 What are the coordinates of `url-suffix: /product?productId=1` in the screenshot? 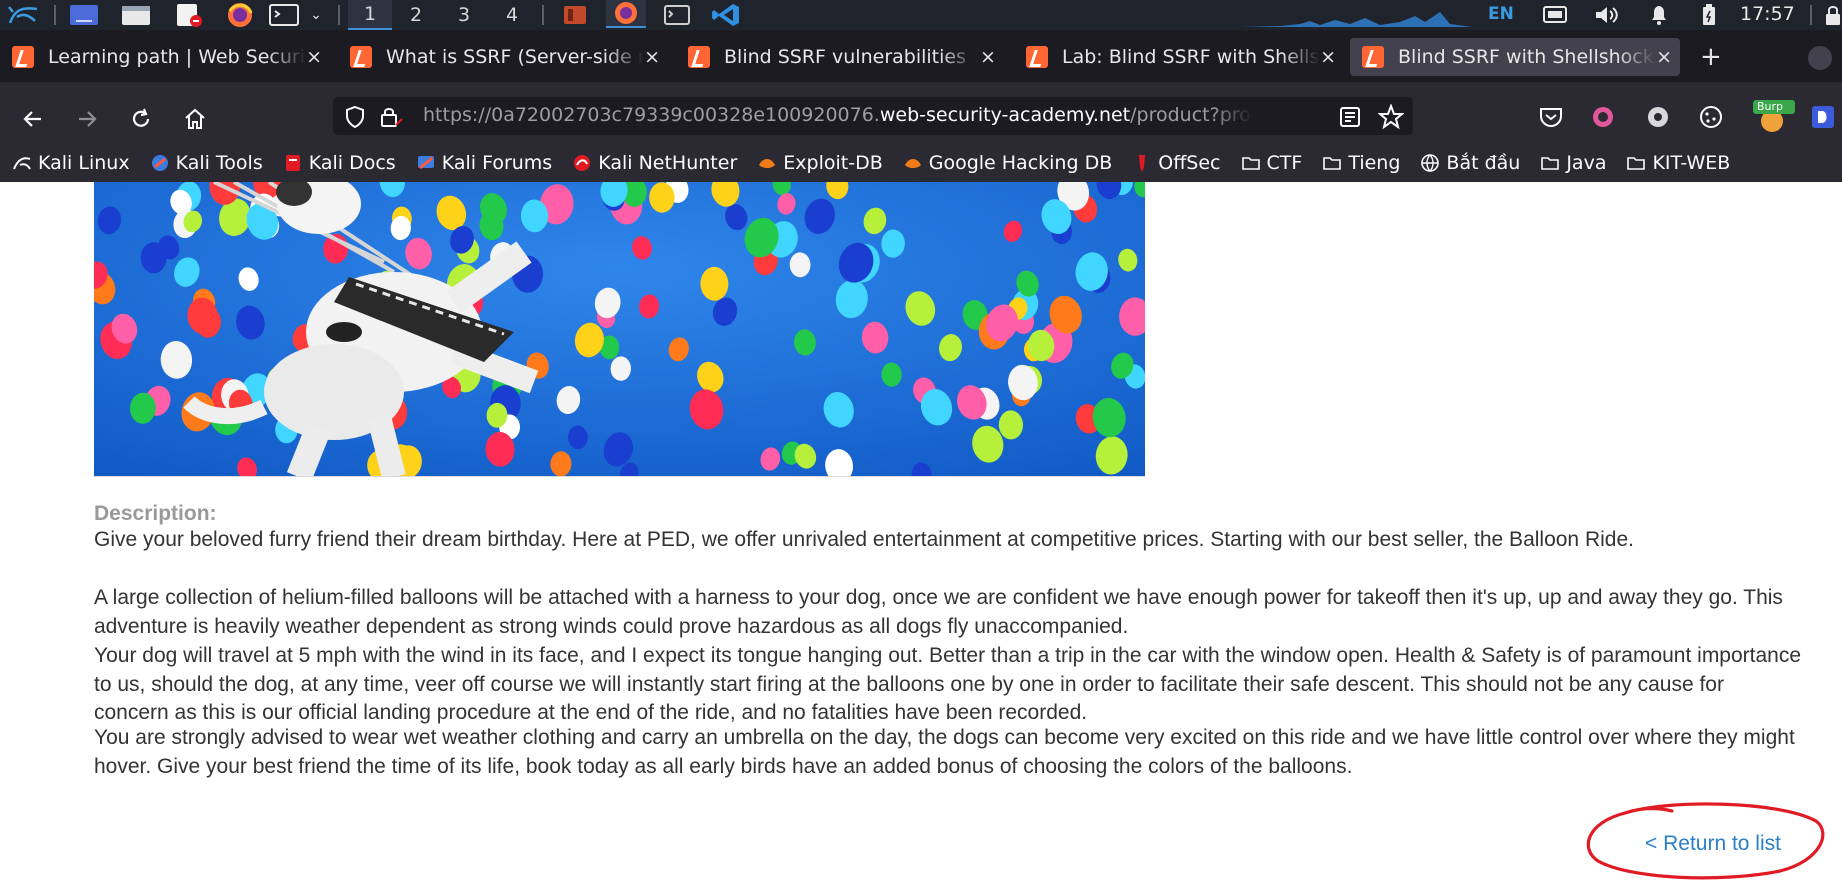 It's located at (1191, 115).